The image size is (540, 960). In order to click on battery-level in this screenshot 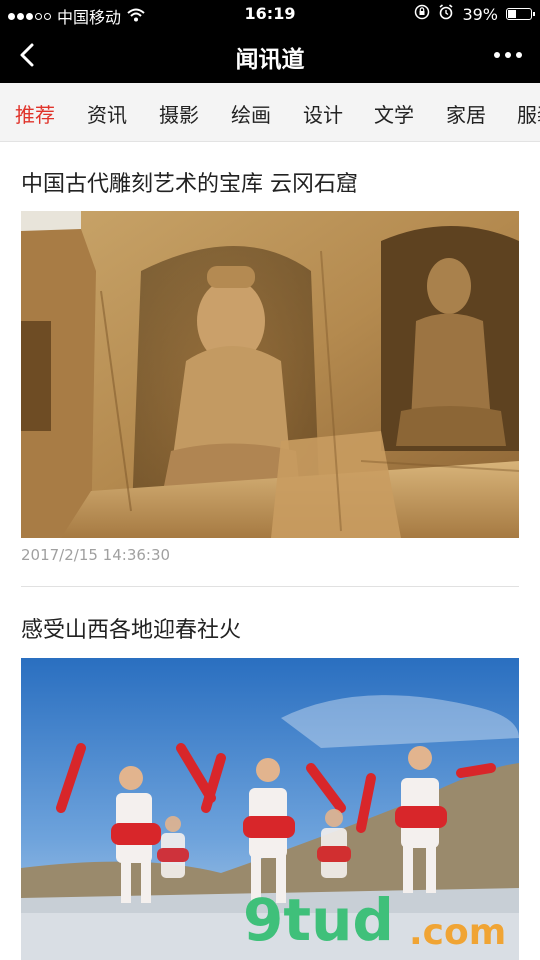, I will do `click(512, 14)`.